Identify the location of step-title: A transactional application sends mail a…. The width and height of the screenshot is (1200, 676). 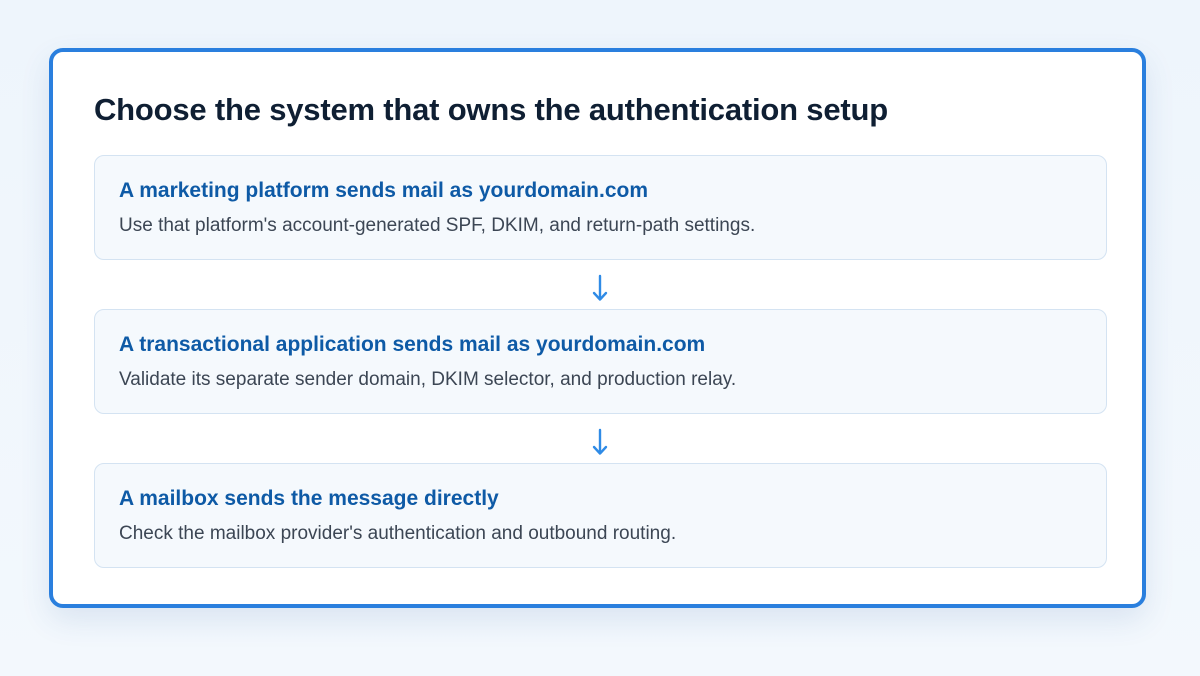
(412, 344).